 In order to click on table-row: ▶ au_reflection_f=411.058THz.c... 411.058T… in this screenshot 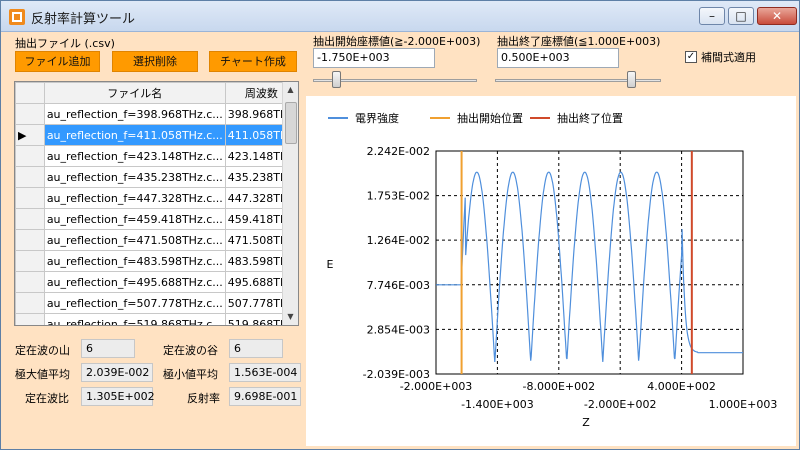, I will do `click(156, 135)`.